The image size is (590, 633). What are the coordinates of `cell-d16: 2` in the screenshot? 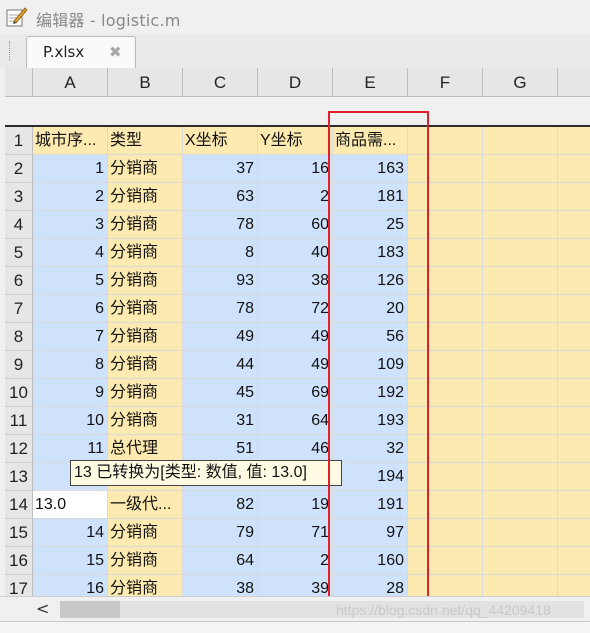 It's located at (295, 561).